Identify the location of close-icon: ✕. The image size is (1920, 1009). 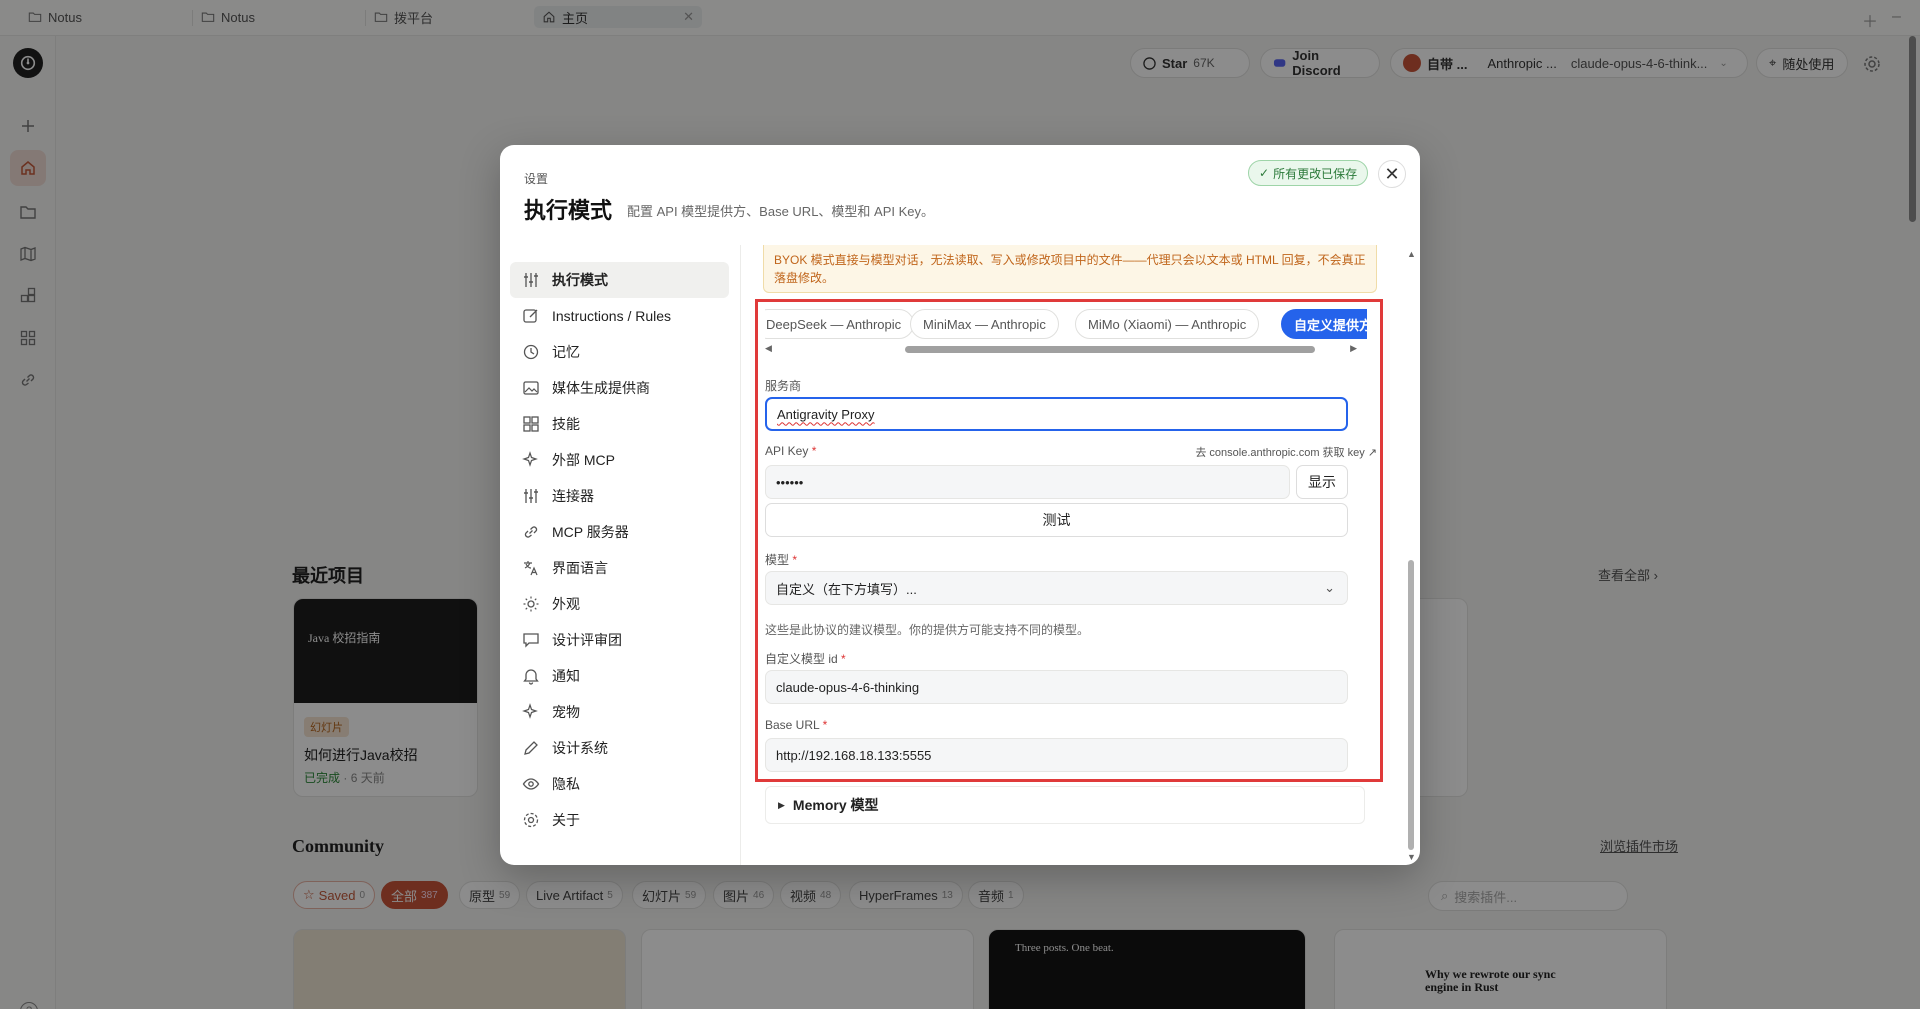
(1392, 173).